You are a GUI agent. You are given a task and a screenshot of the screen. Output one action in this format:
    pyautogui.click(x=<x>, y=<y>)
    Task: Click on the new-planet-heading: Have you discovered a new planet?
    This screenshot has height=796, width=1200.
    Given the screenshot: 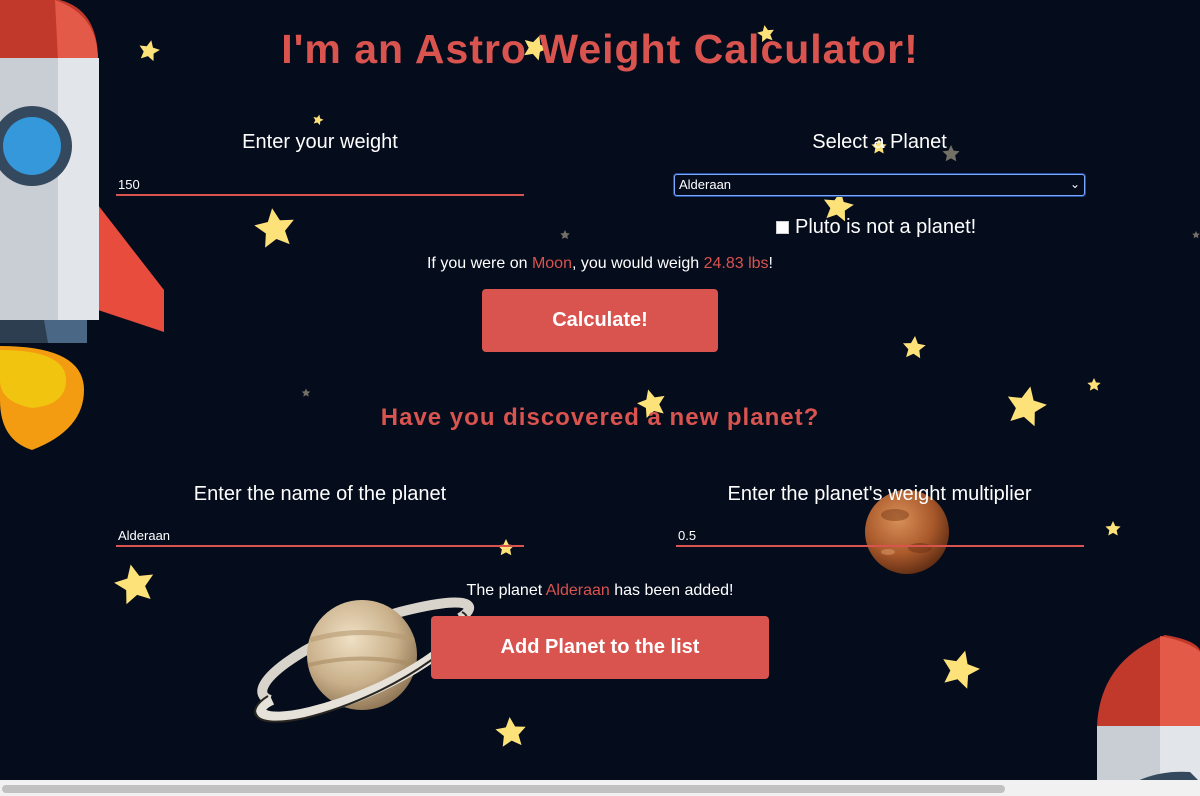 What is the action you would take?
    pyautogui.click(x=600, y=417)
    